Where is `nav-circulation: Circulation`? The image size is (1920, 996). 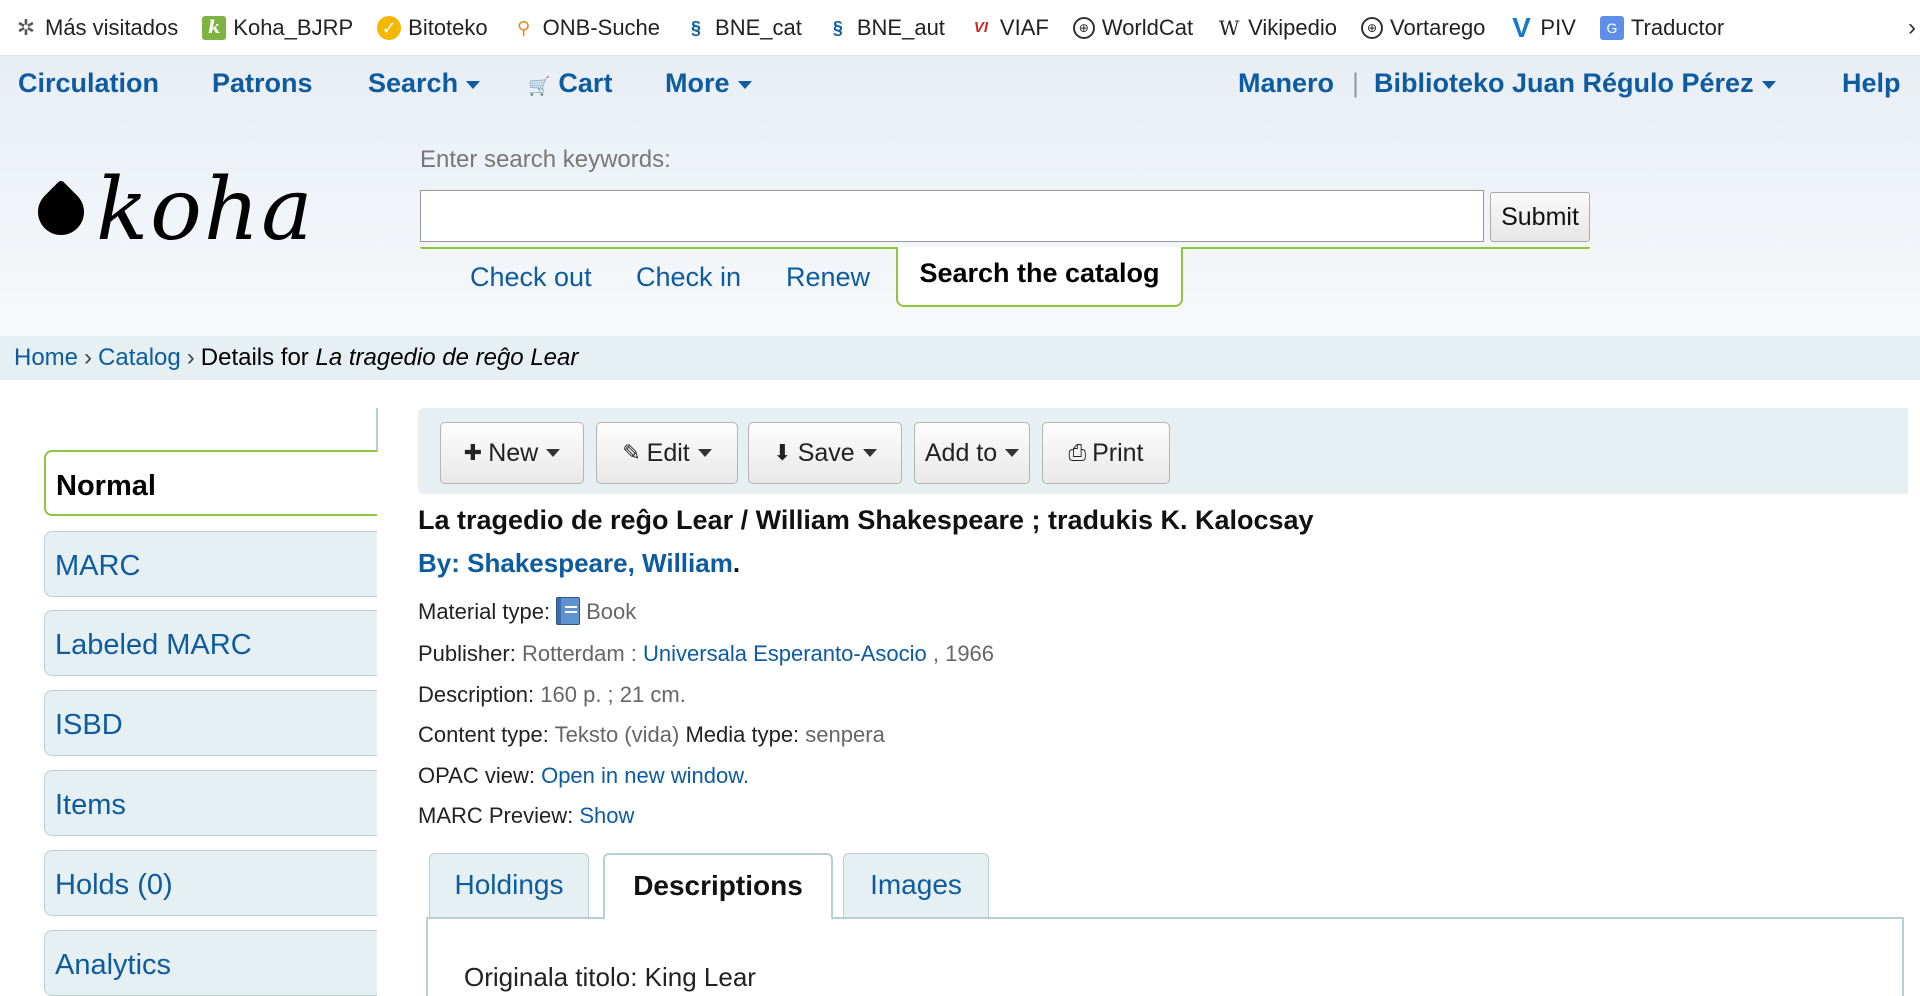 nav-circulation: Circulation is located at coordinates (88, 83).